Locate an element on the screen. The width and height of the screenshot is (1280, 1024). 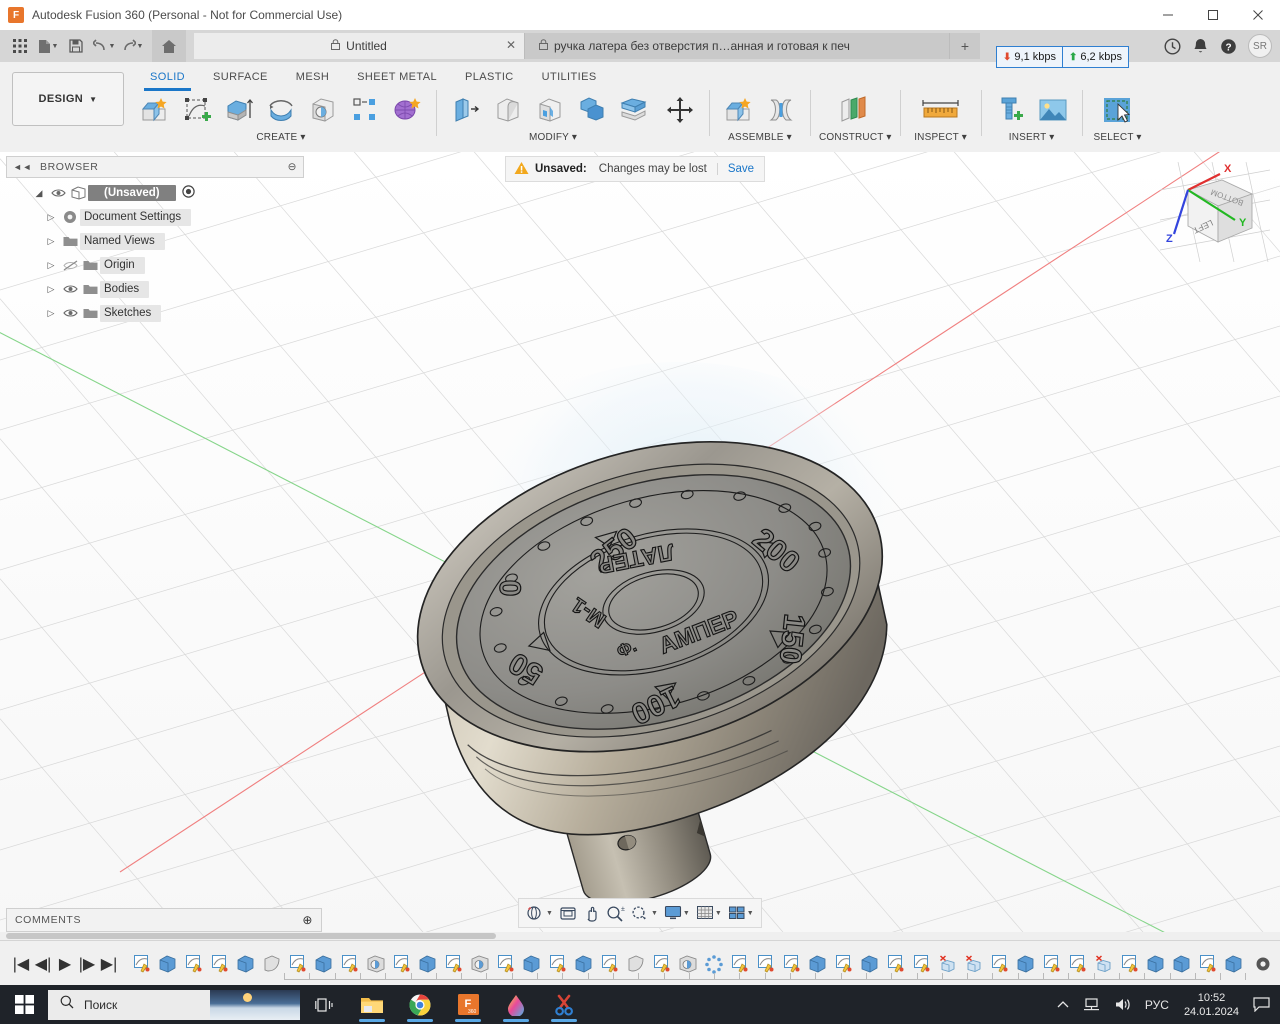
tree-item-document-settings: ▷ Document Settings is located at coordinates (155, 217).